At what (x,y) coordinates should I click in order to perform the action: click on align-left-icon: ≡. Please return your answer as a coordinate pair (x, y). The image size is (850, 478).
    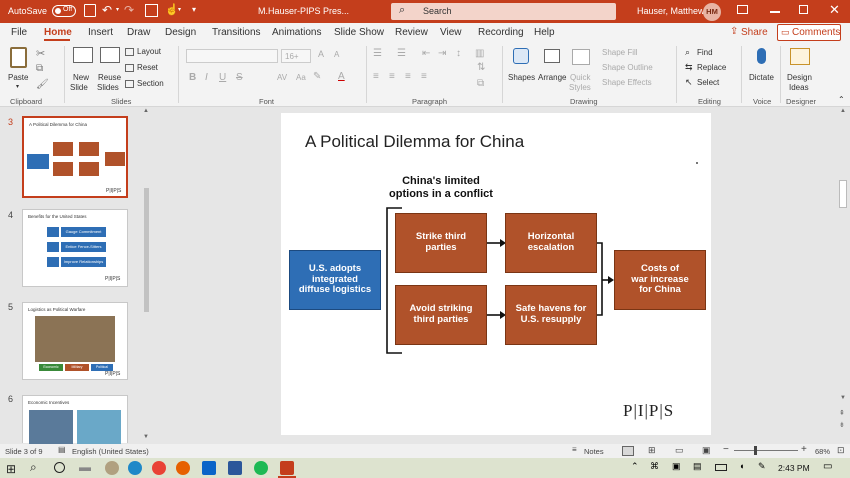
    Looking at the image, I should click on (376, 76).